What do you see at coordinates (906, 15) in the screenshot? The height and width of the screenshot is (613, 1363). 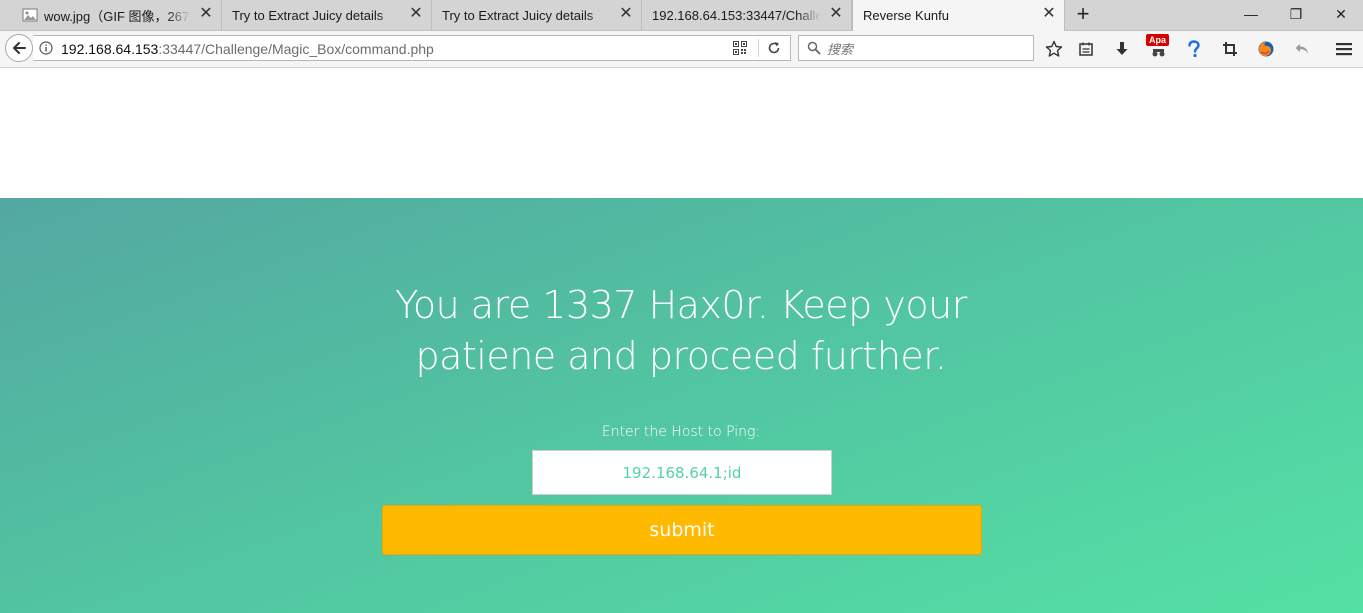 I see `tab-label: Reverse Kunfu` at bounding box center [906, 15].